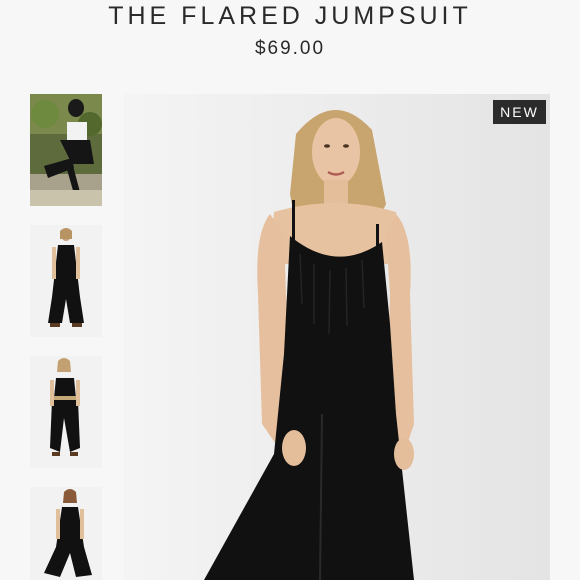  I want to click on product-title: THE FLARED JUMPSUIT, so click(290, 16).